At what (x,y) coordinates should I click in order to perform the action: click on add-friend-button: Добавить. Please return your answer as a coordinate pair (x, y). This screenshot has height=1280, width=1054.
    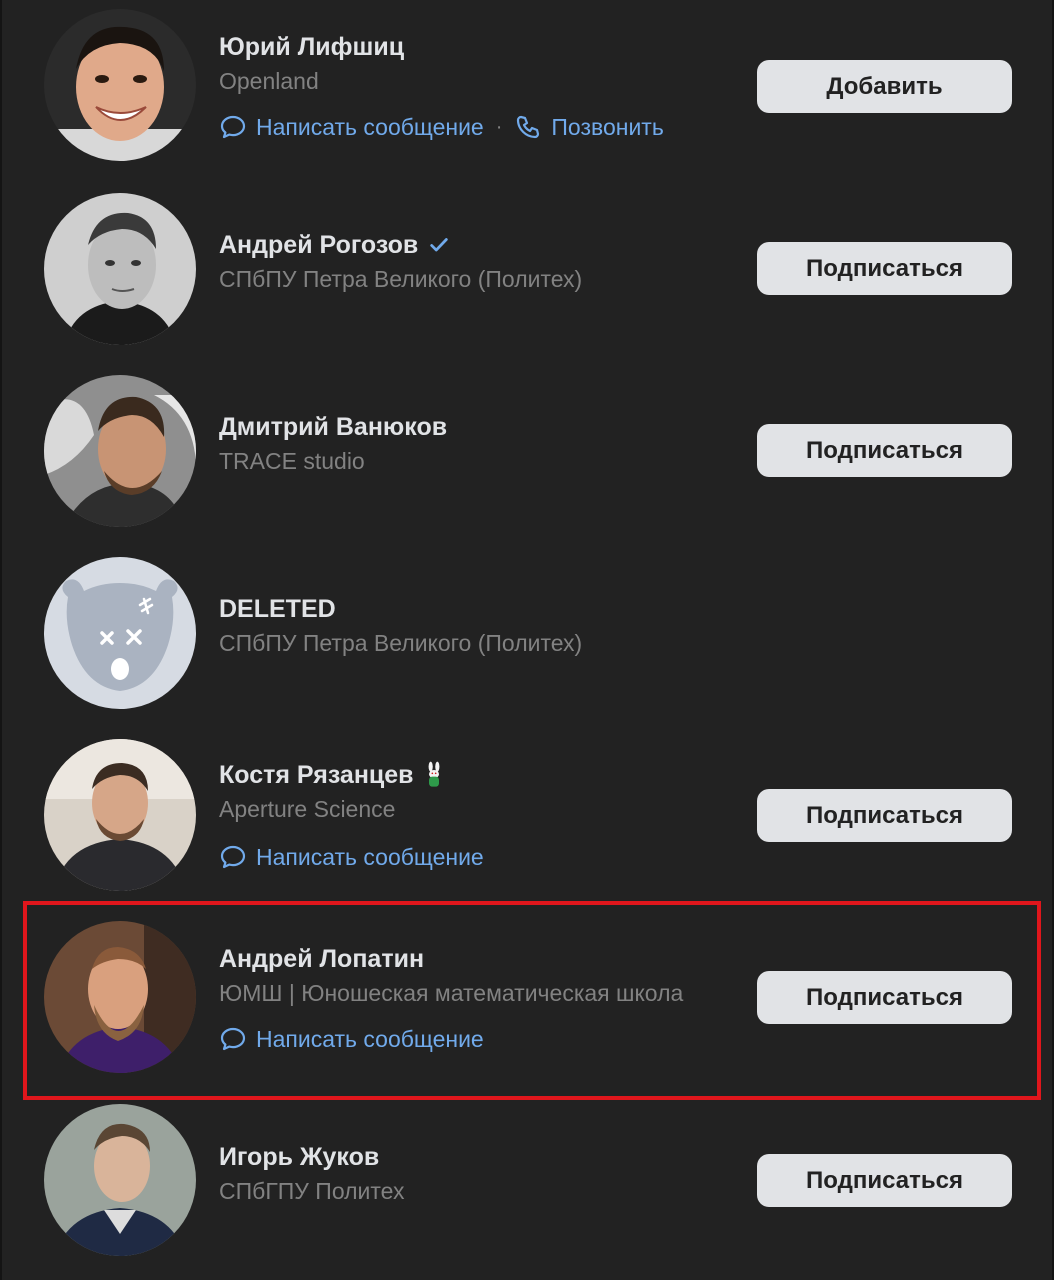
    Looking at the image, I should click on (884, 86).